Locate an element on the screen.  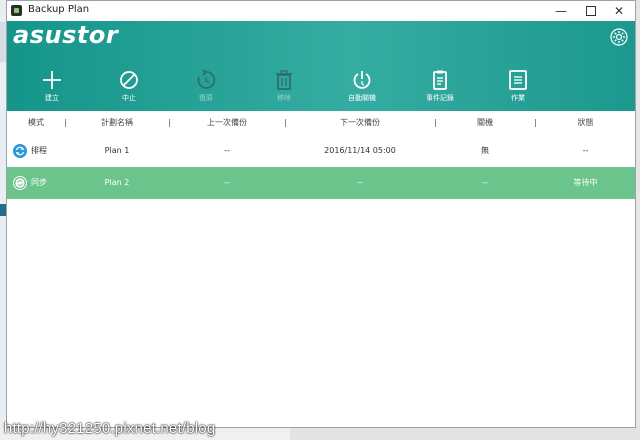
event-log-button: 事件記錄 is located at coordinates (440, 90).